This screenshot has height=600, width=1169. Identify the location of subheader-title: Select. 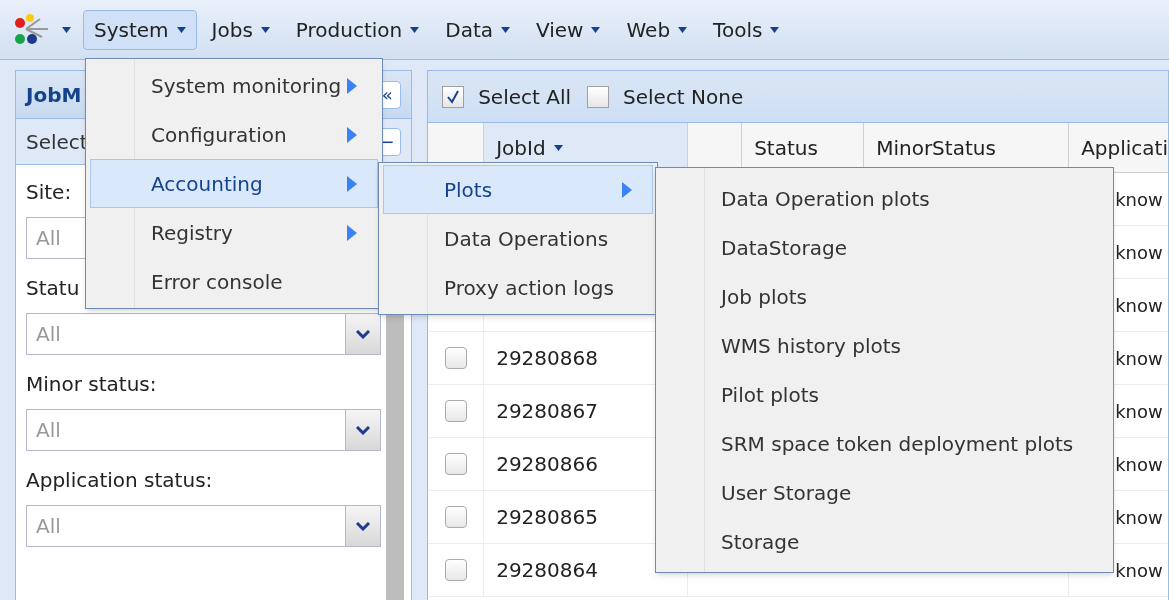
(57, 142).